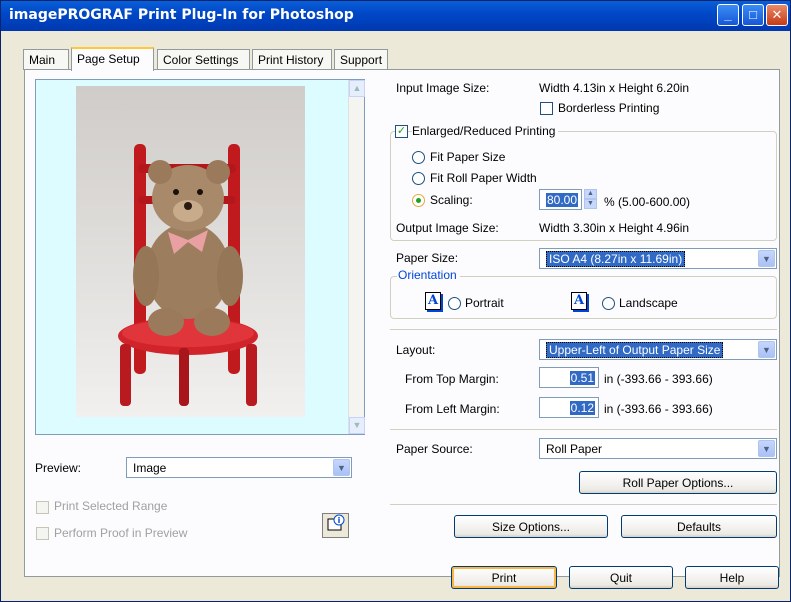  I want to click on output-image-size-label: Output Image Size:, so click(447, 228).